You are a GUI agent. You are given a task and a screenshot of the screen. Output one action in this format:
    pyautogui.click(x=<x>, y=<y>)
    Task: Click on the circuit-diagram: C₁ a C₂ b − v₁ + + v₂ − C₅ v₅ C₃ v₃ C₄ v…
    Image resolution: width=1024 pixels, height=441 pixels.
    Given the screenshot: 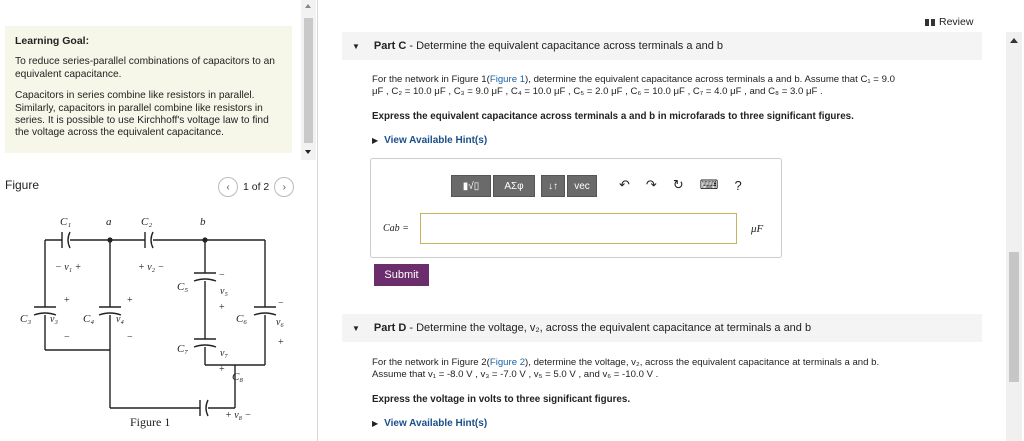 What is the action you would take?
    pyautogui.click(x=152, y=322)
    